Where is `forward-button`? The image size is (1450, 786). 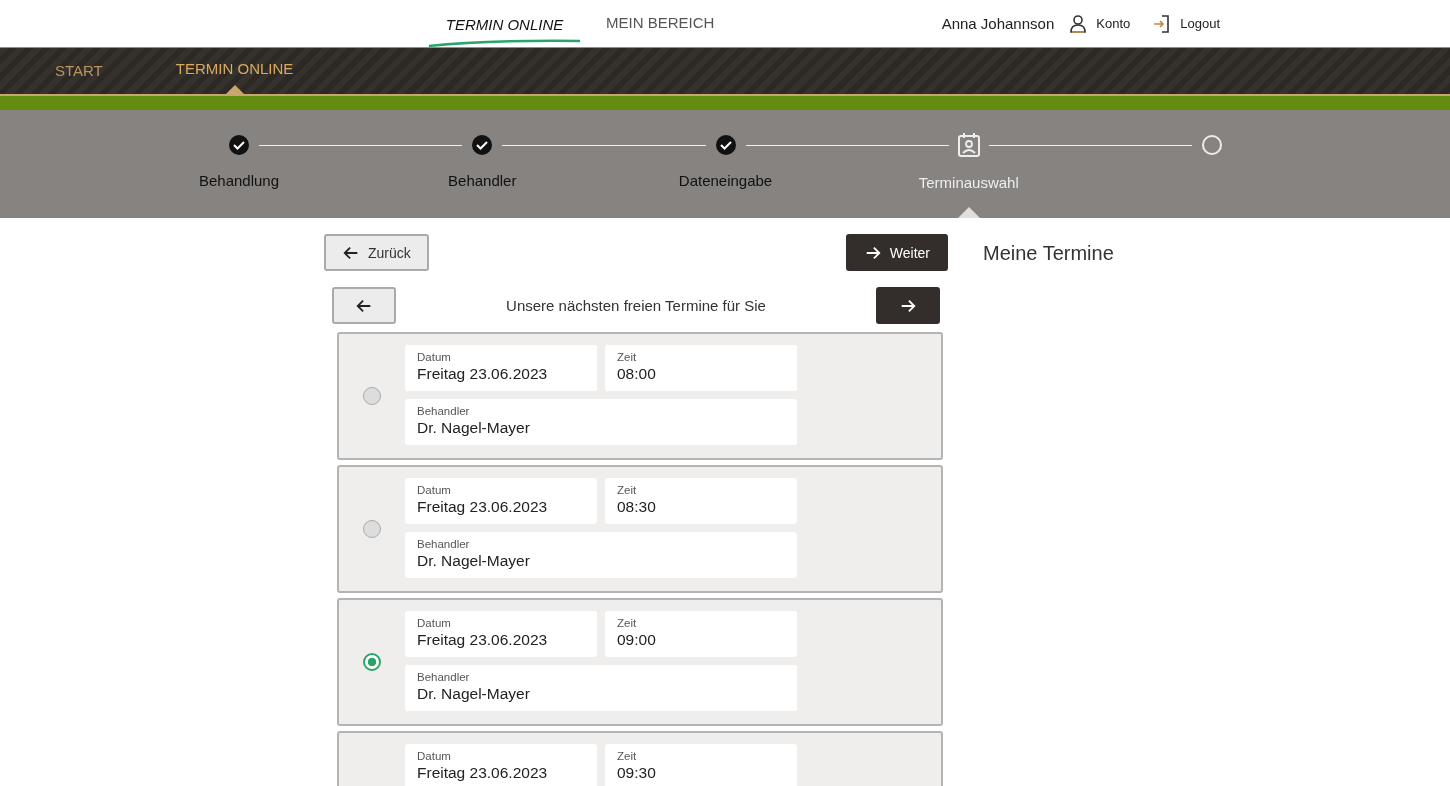
forward-button is located at coordinates (908, 305).